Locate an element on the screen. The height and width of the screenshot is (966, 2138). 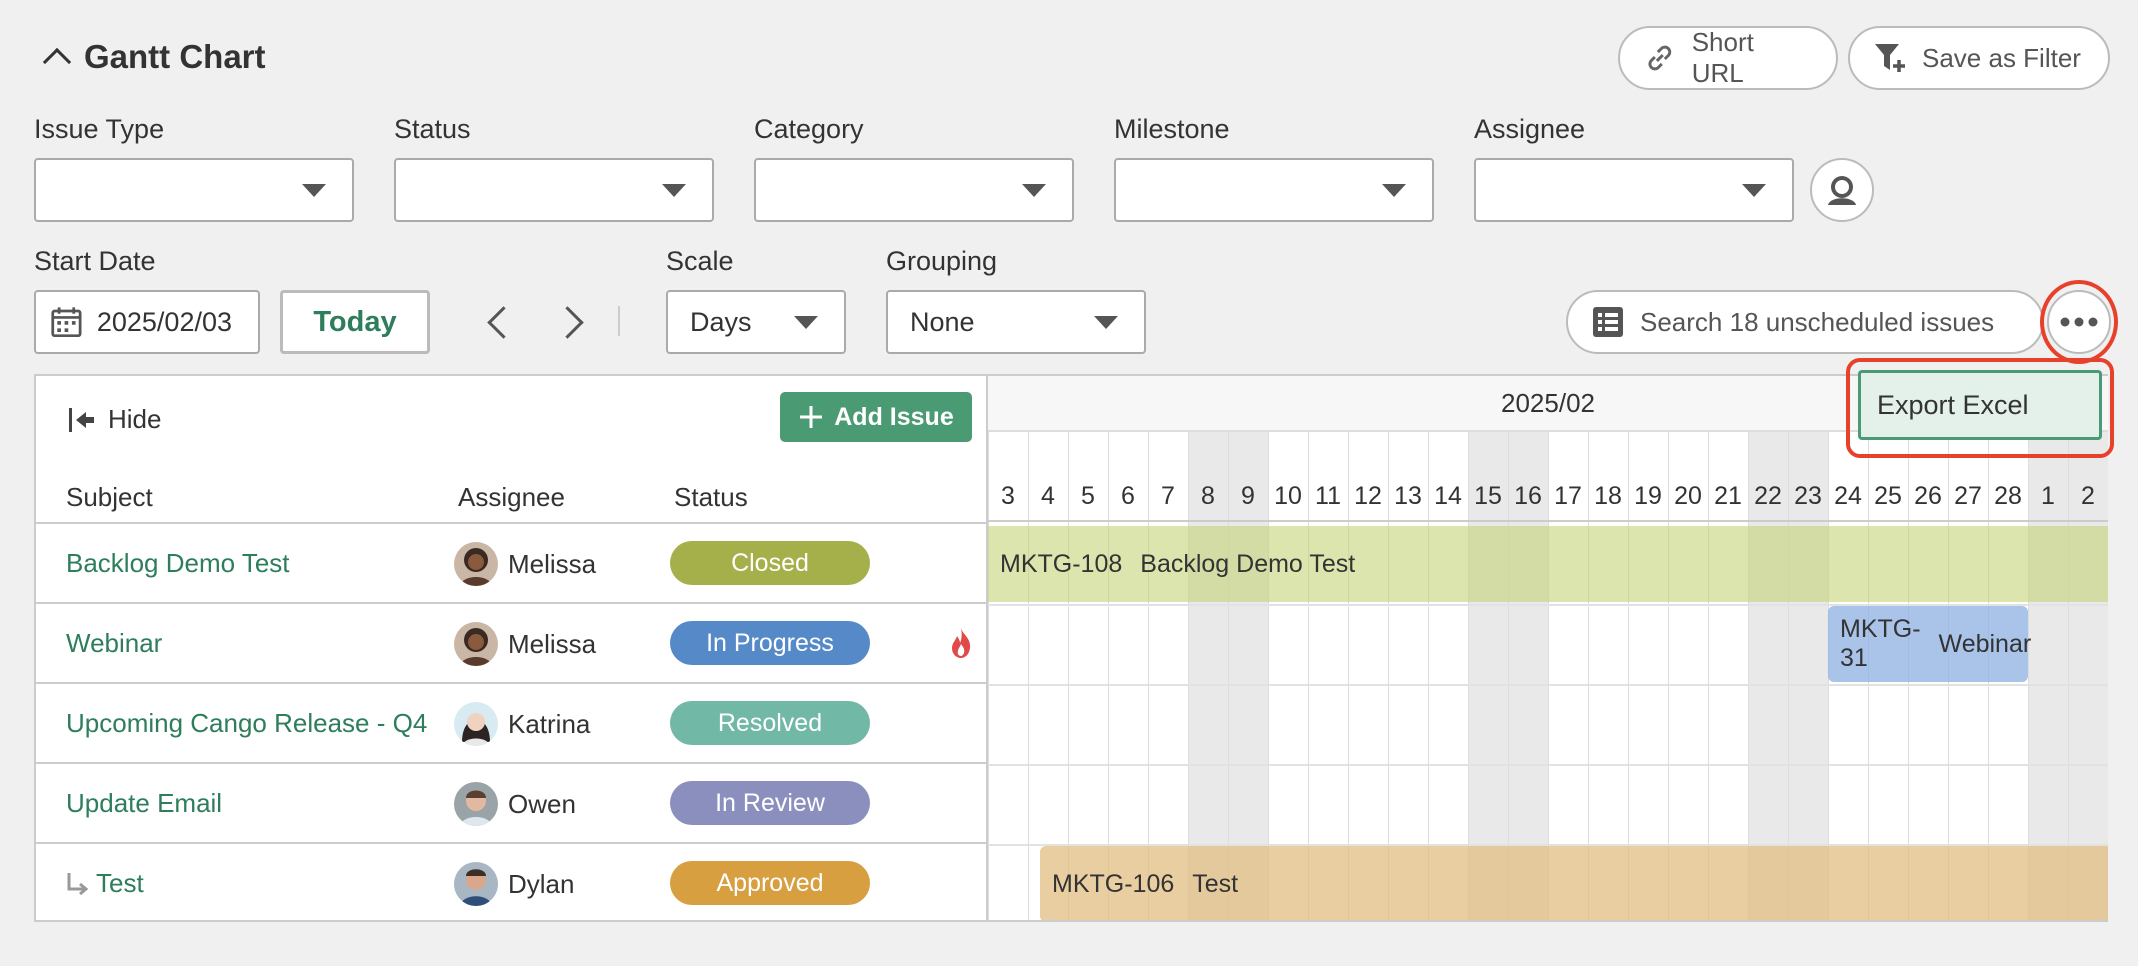
table-row: Webinar Melissa In Progress is located at coordinates (511, 644).